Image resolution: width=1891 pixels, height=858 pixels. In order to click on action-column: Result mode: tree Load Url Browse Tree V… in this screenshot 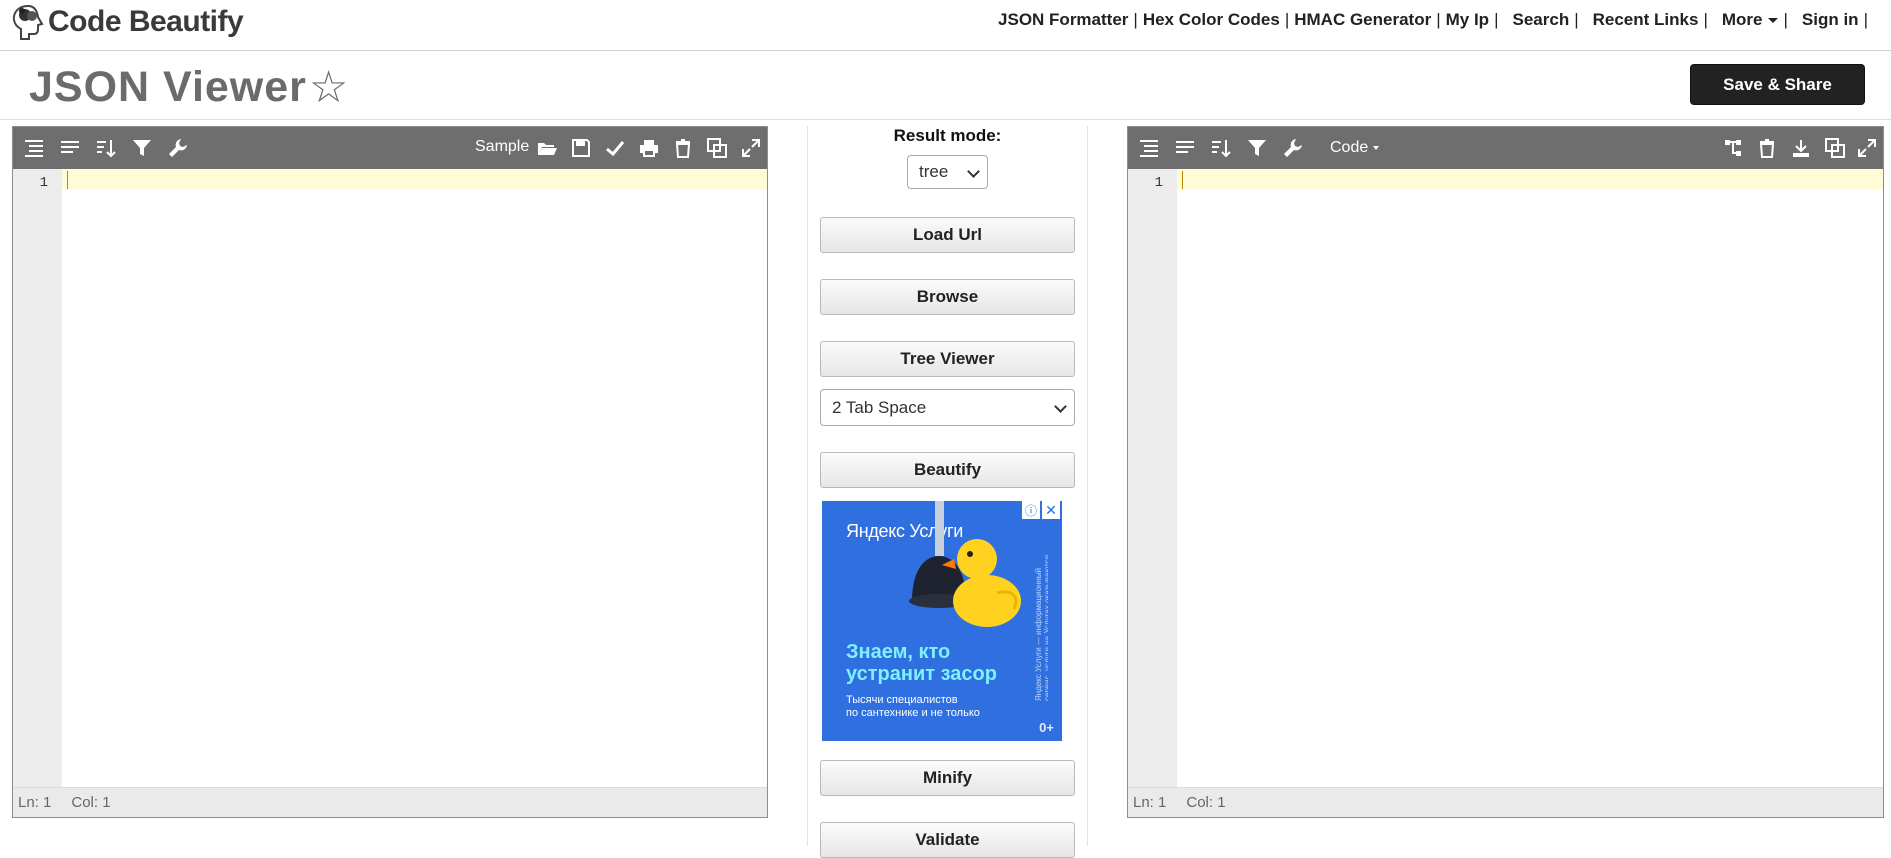, I will do `click(947, 492)`.